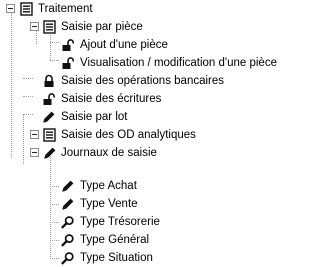 This screenshot has width=320, height=267. I want to click on tree-node-label: Visualisation / modification d'une pièce, so click(178, 63).